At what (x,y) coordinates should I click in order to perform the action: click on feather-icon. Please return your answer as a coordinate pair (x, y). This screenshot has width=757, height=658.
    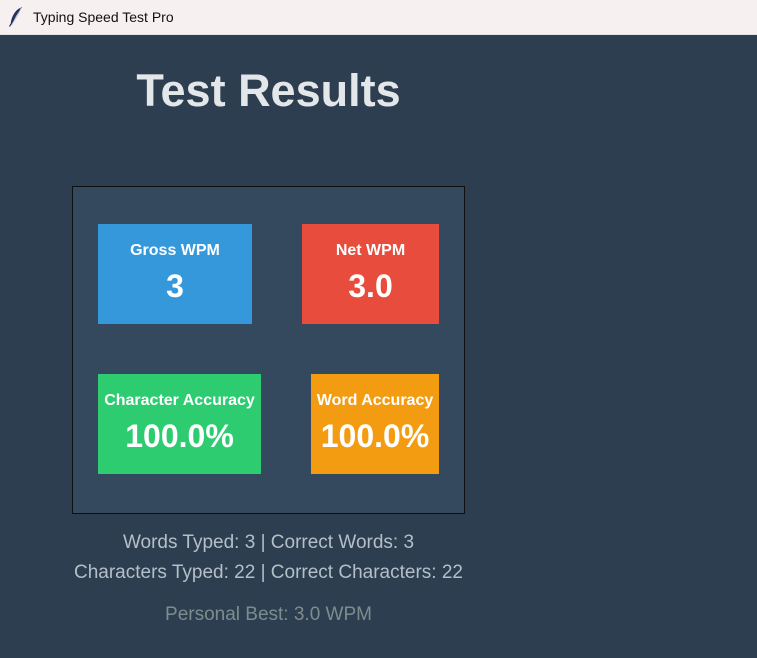
    Looking at the image, I should click on (16, 17).